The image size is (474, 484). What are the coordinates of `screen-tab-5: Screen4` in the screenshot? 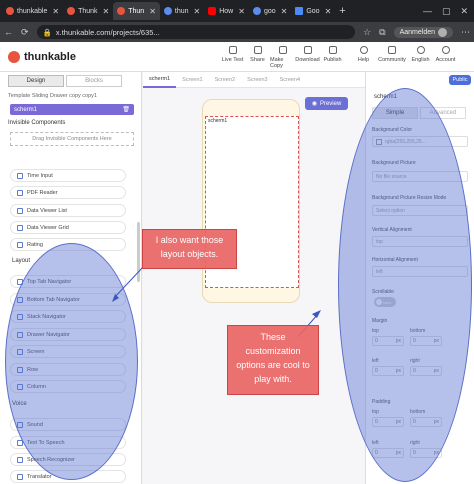 It's located at (290, 80).